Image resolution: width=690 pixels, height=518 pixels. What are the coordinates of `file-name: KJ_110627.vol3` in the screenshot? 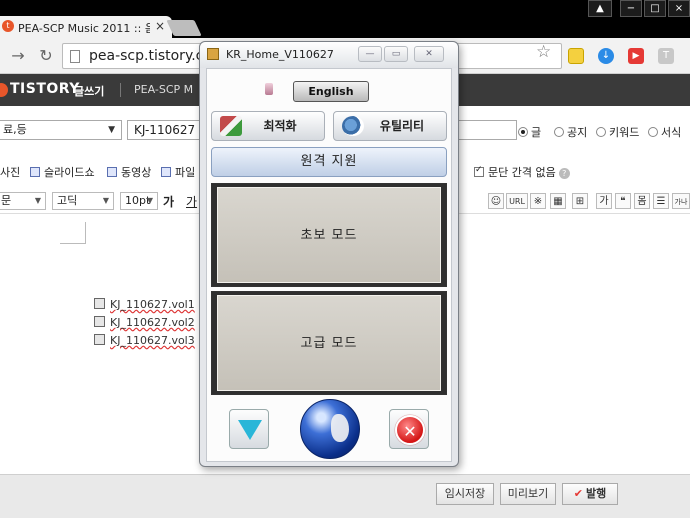 It's located at (152, 340).